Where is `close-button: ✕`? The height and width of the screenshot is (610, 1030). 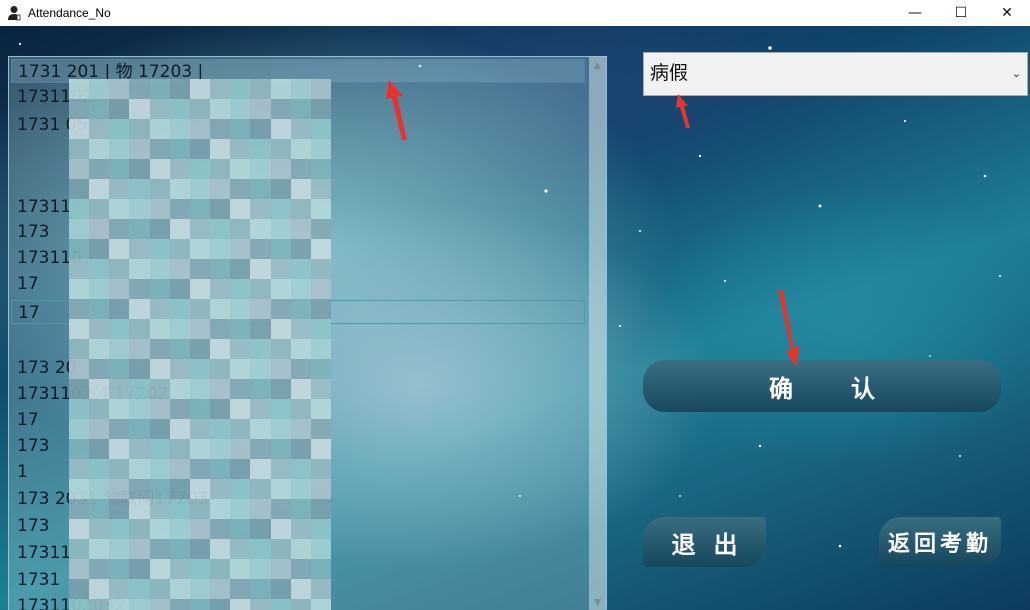
close-button: ✕ is located at coordinates (1007, 13).